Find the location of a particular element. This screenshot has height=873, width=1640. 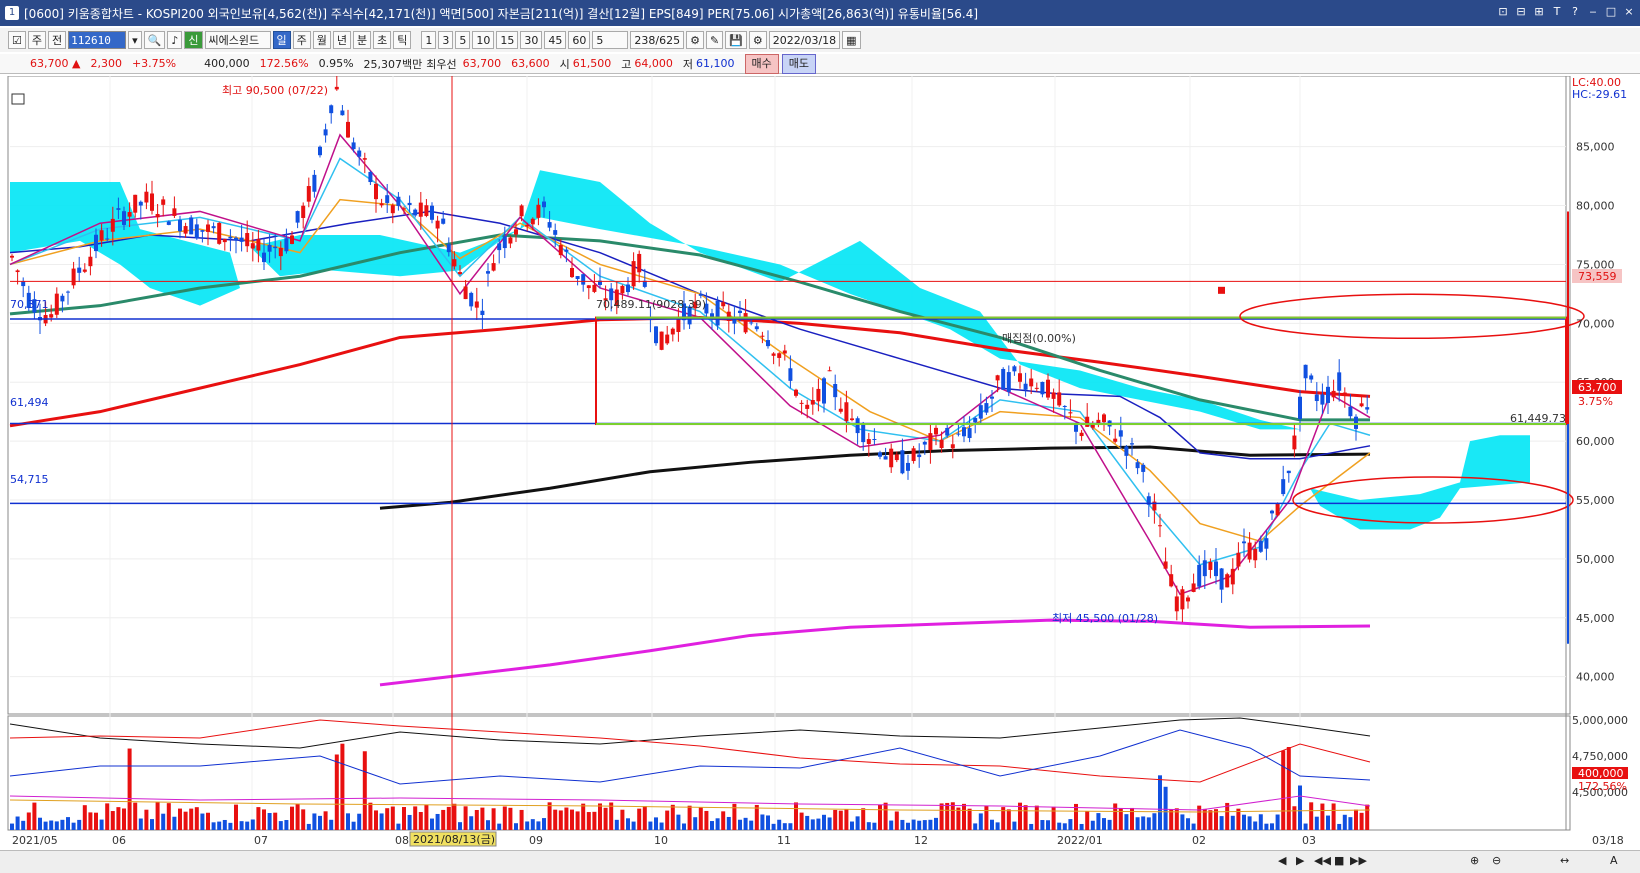

y-tick-label: 85,000 is located at coordinates (1595, 147).